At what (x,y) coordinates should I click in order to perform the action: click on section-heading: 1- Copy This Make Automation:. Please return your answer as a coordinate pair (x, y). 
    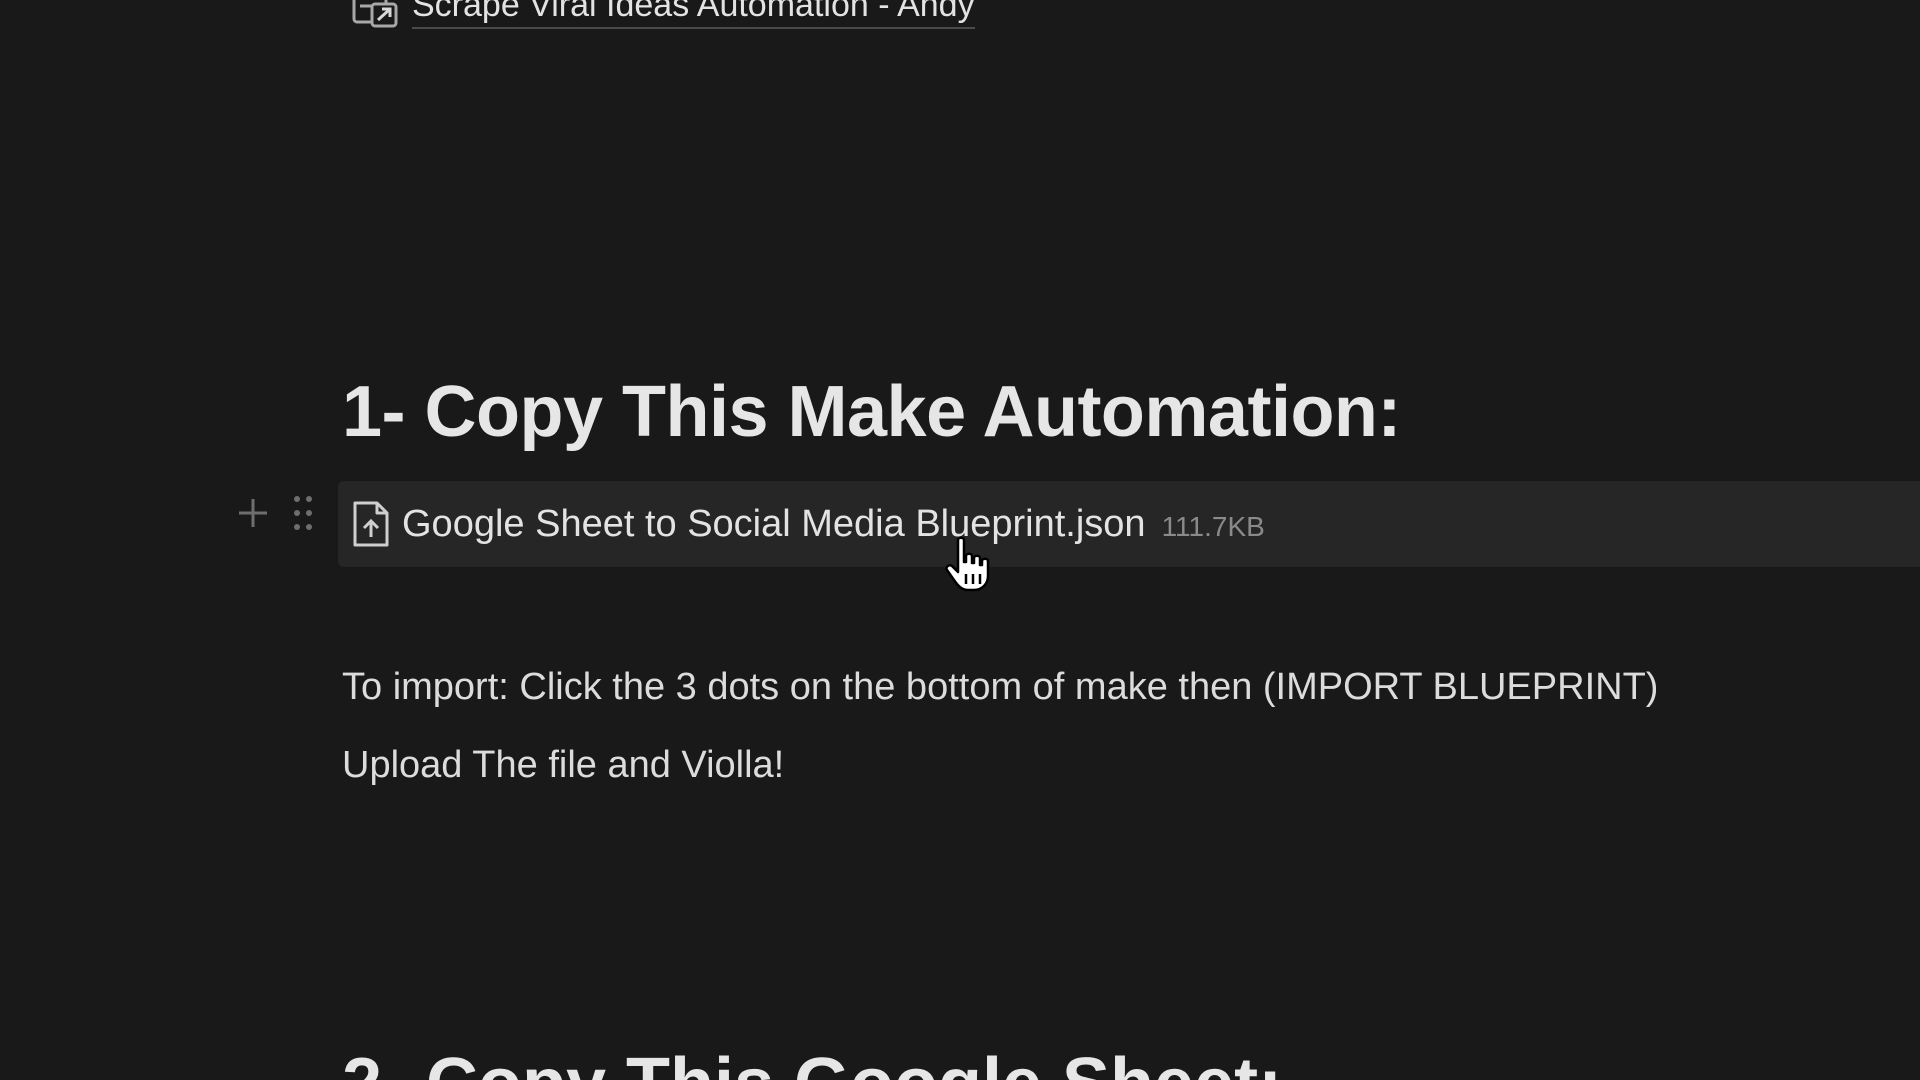
    Looking at the image, I should click on (871, 412).